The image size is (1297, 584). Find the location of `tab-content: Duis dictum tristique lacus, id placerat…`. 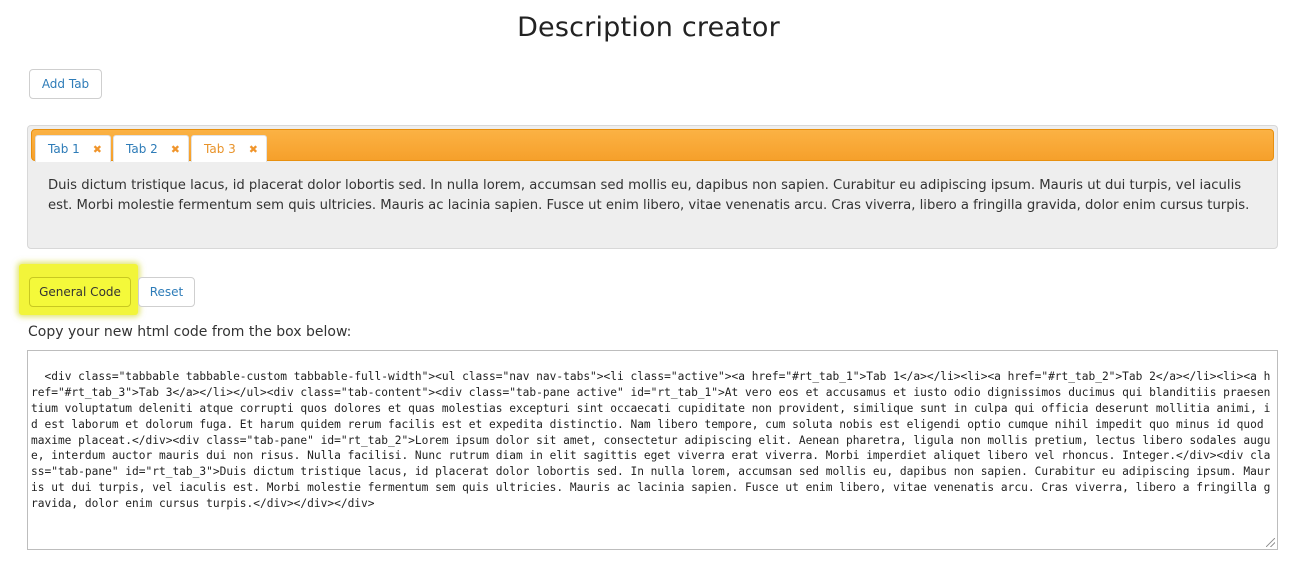

tab-content: Duis dictum tristique lacus, id placerat… is located at coordinates (649, 195).